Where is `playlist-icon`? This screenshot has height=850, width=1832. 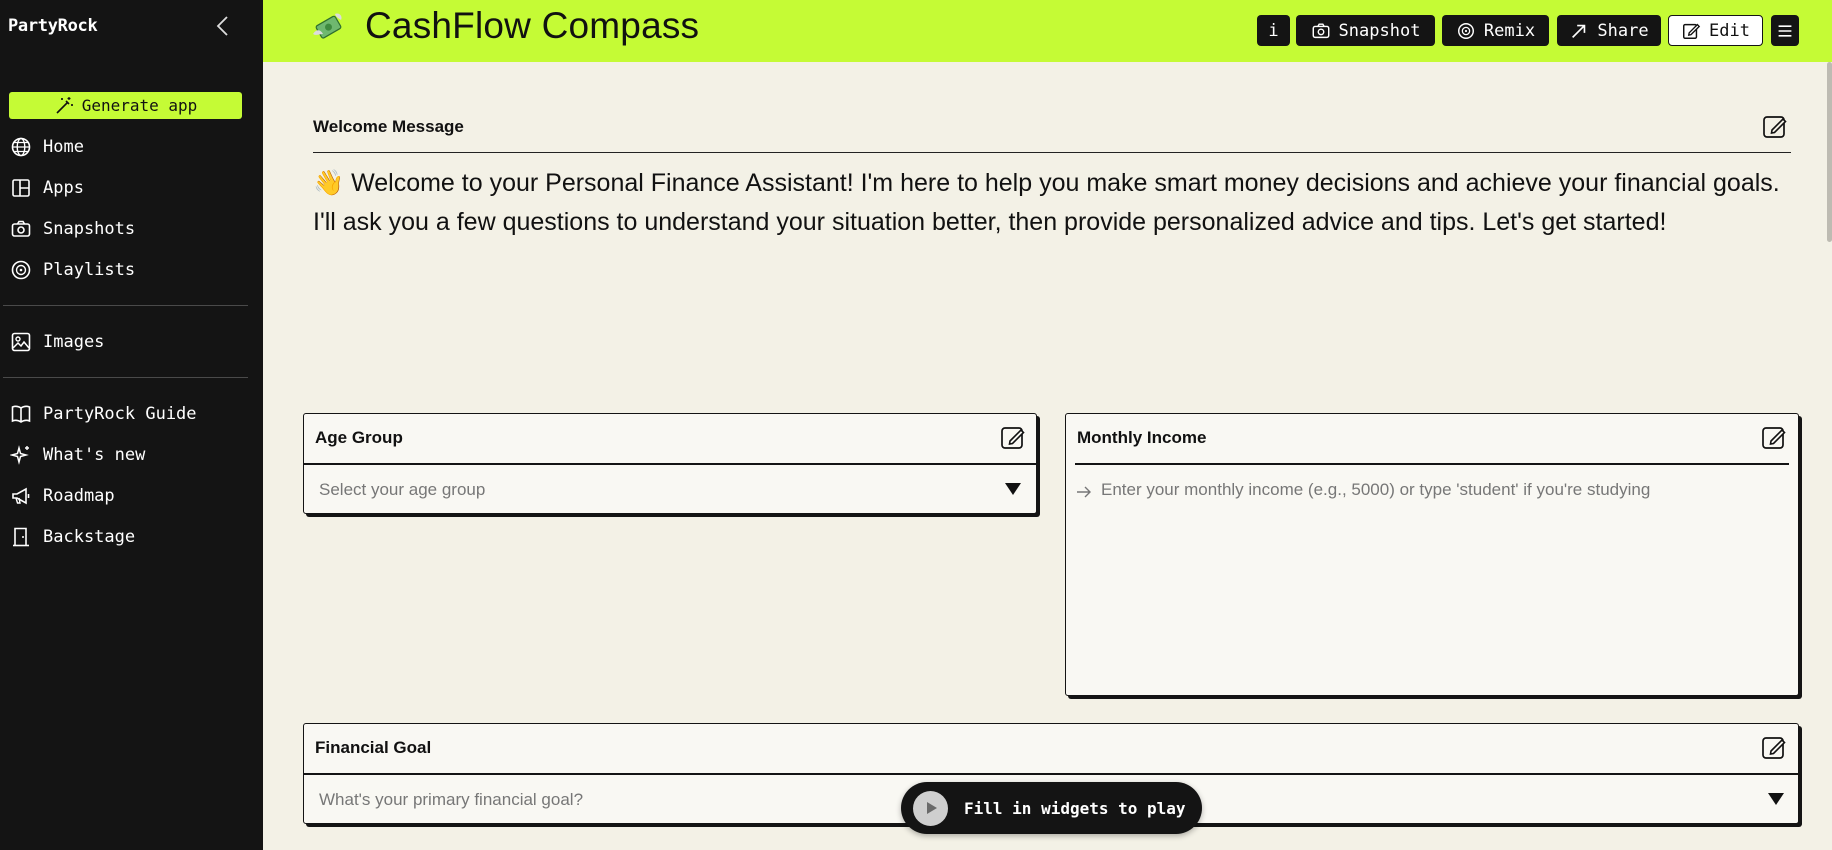 playlist-icon is located at coordinates (21, 270).